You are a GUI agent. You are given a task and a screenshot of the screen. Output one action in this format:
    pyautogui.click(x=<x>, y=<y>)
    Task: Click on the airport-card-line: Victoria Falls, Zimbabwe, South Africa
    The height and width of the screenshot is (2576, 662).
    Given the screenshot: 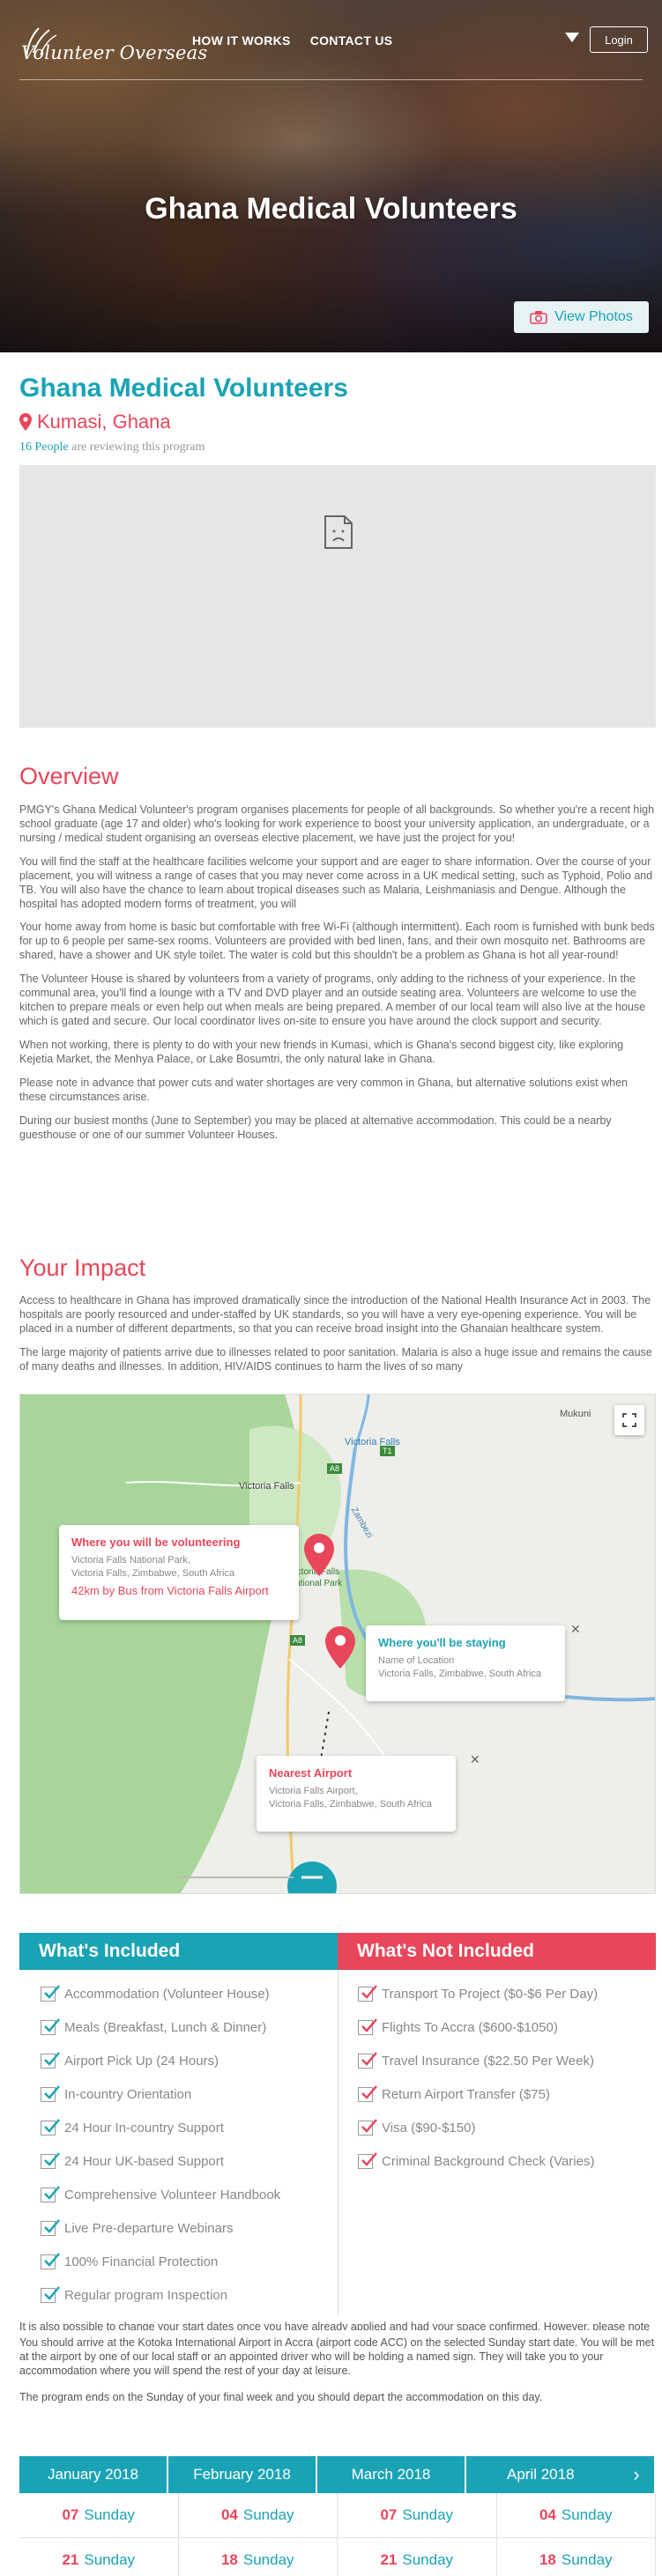 What is the action you would take?
    pyautogui.click(x=351, y=1805)
    